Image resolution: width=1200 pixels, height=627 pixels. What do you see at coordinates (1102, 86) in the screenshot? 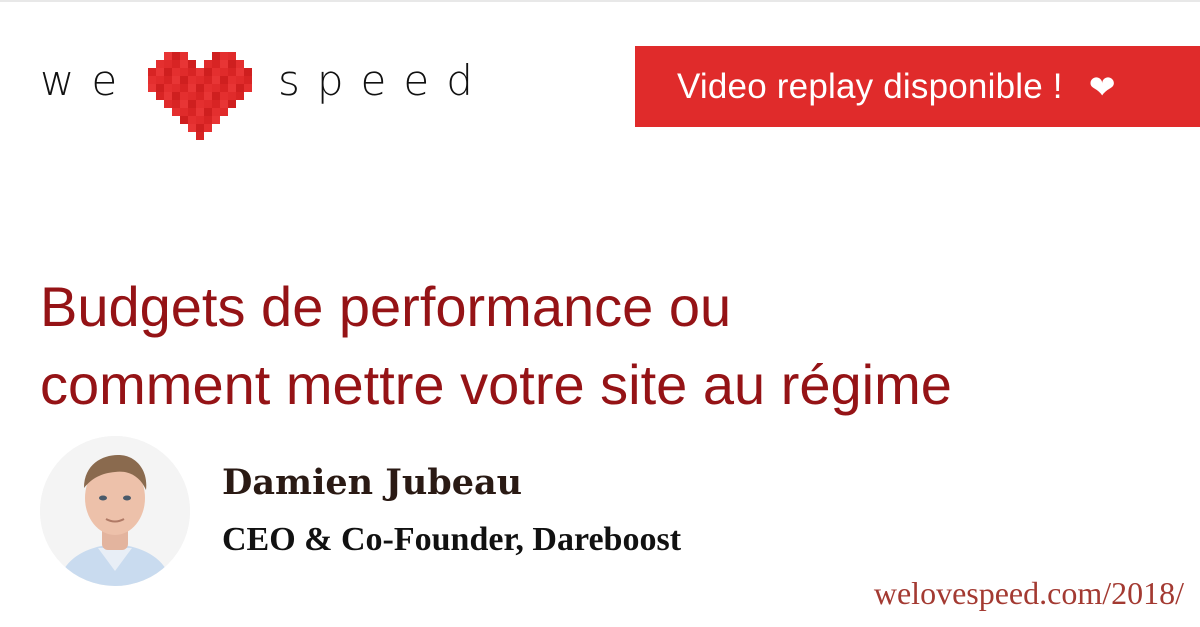
I see `heart-icon: ❤` at bounding box center [1102, 86].